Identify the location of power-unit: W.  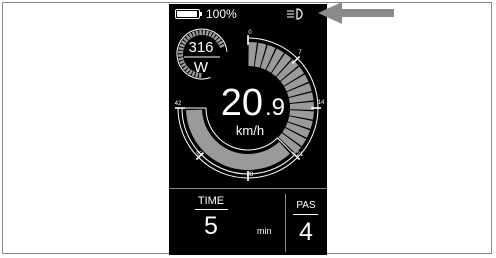
(201, 67).